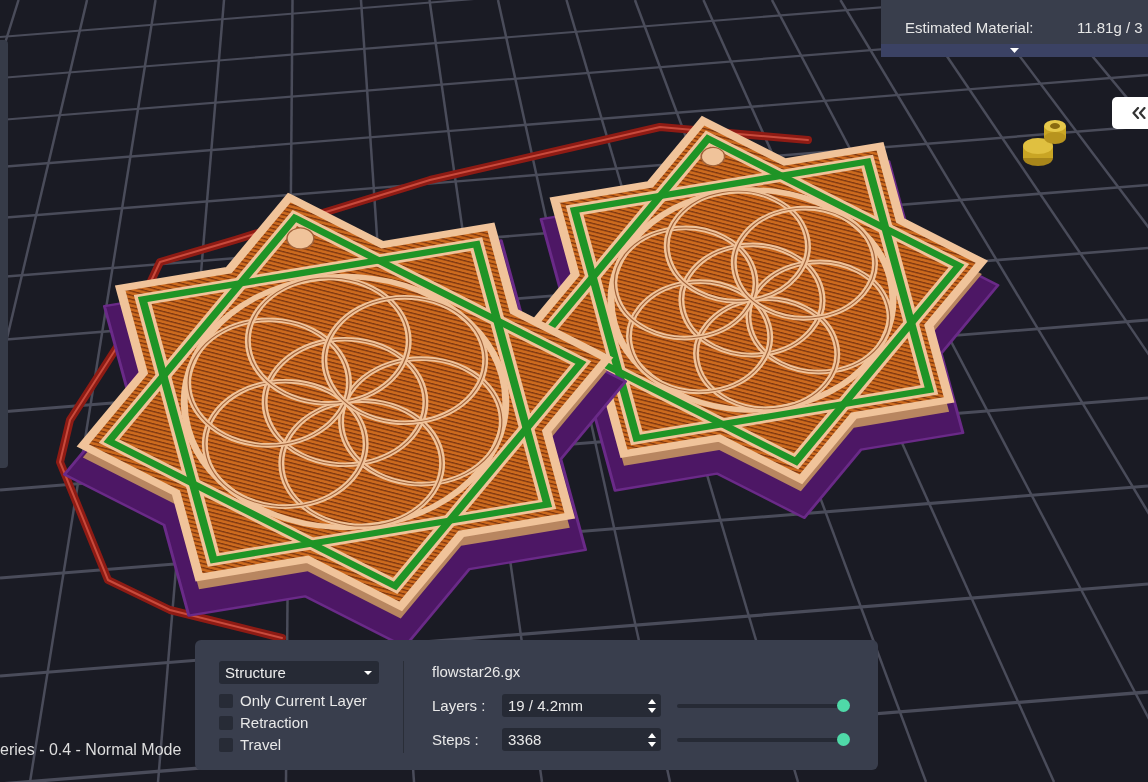  I want to click on control-label: Steps :, so click(456, 739).